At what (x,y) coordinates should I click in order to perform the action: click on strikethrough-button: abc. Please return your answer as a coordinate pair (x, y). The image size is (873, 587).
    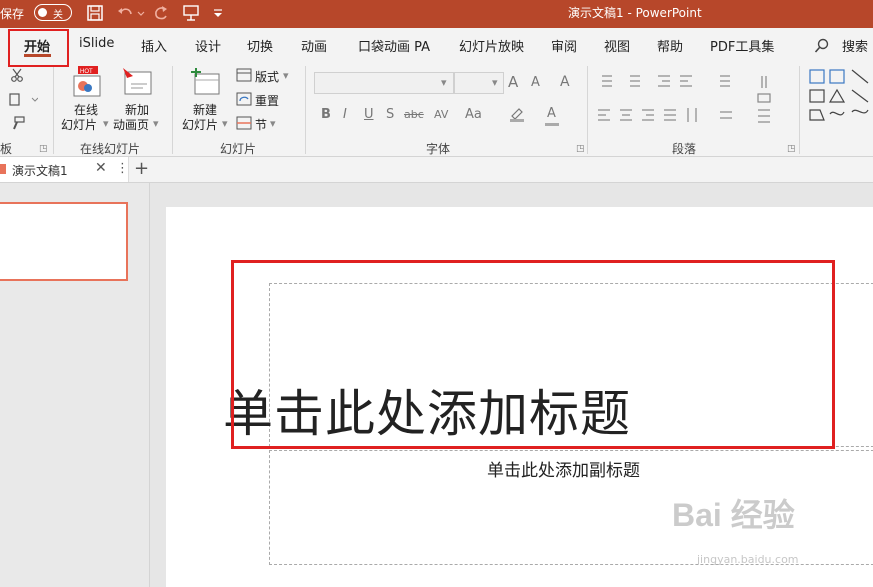
    Looking at the image, I should click on (414, 114).